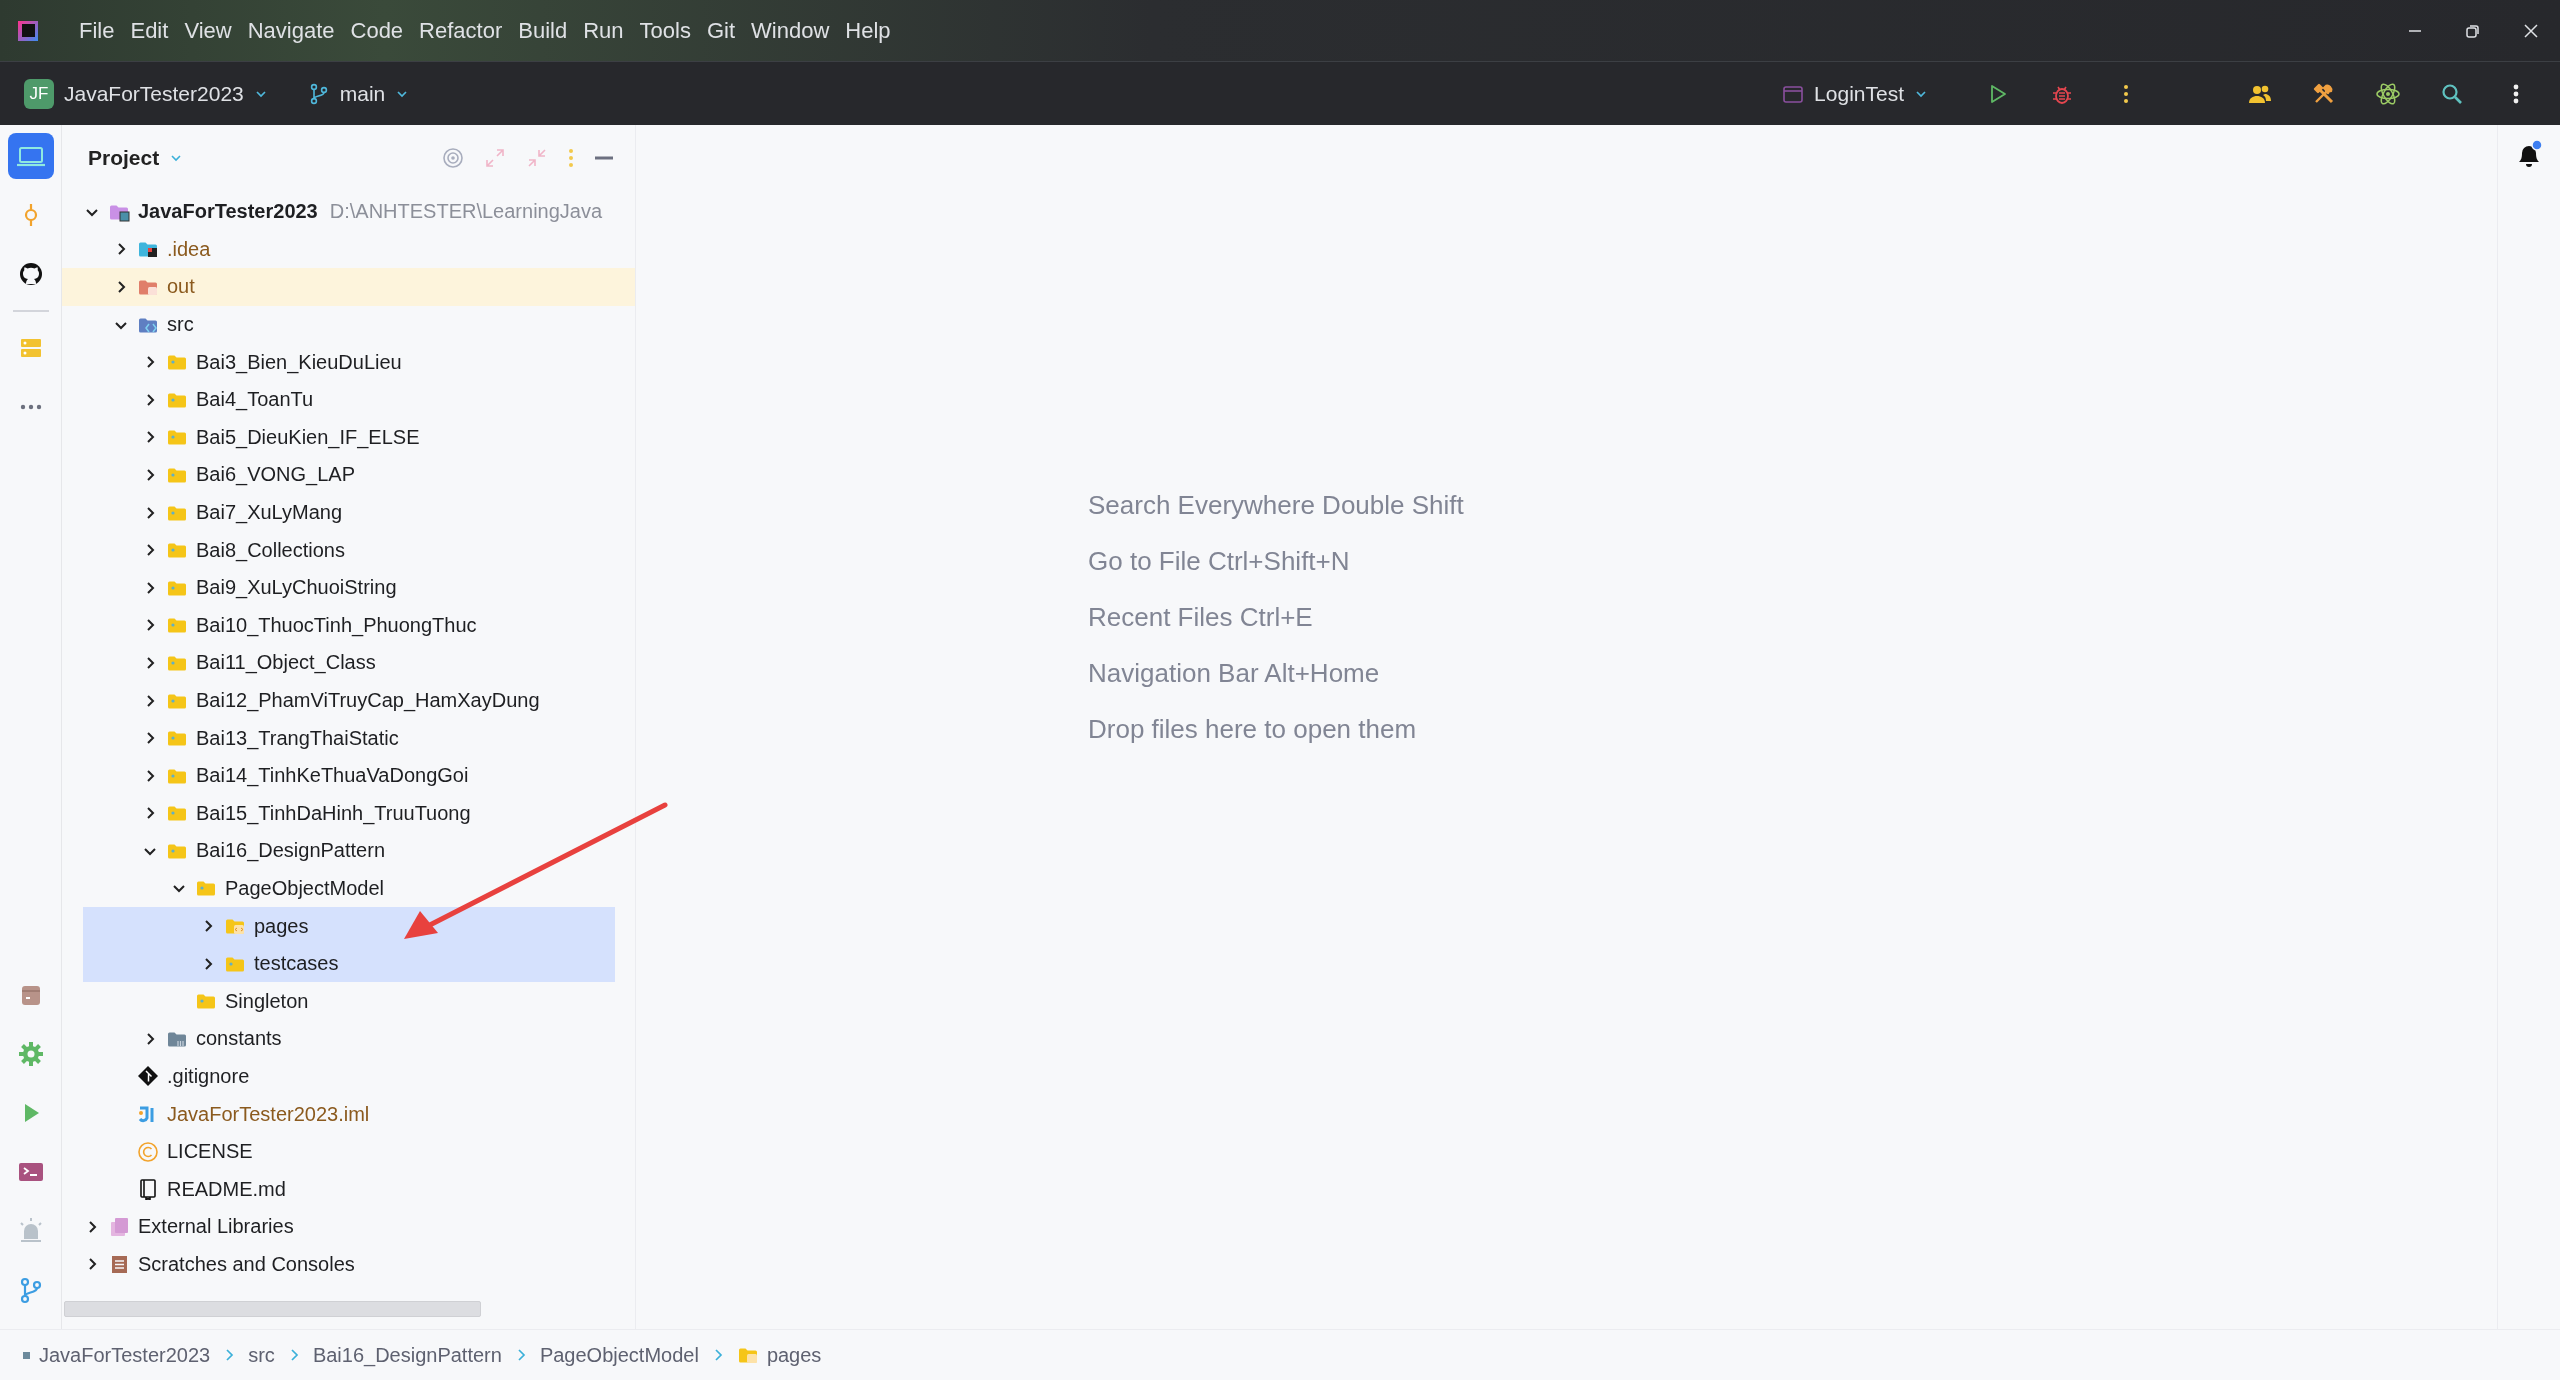  I want to click on tree-item: README.md, so click(348, 1189).